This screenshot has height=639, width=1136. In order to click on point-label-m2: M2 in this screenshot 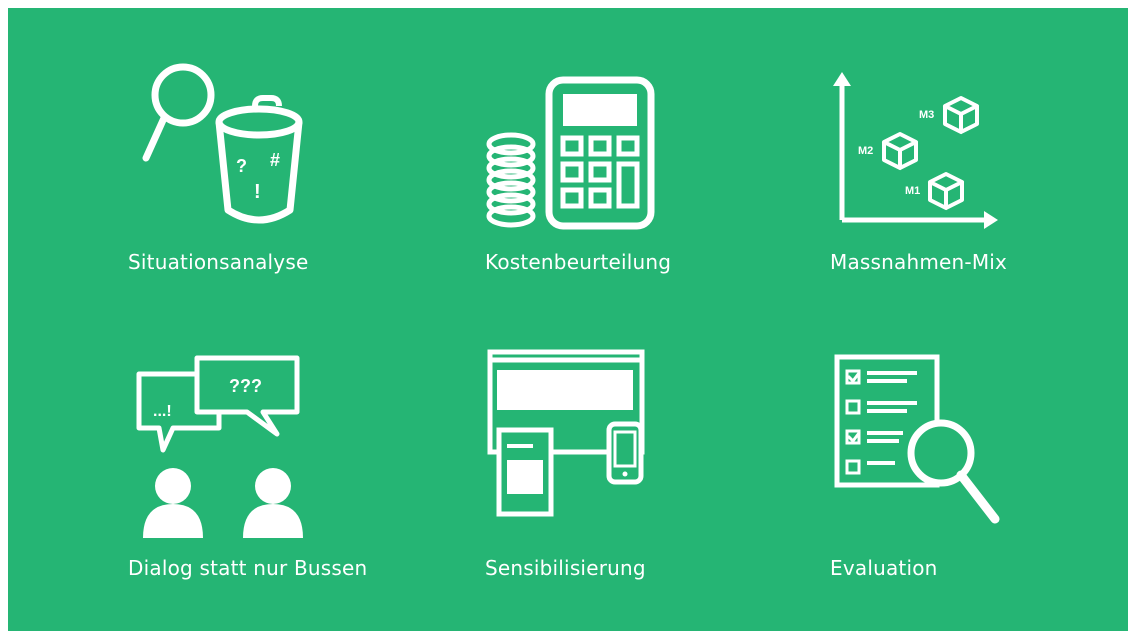, I will do `click(865, 151)`.